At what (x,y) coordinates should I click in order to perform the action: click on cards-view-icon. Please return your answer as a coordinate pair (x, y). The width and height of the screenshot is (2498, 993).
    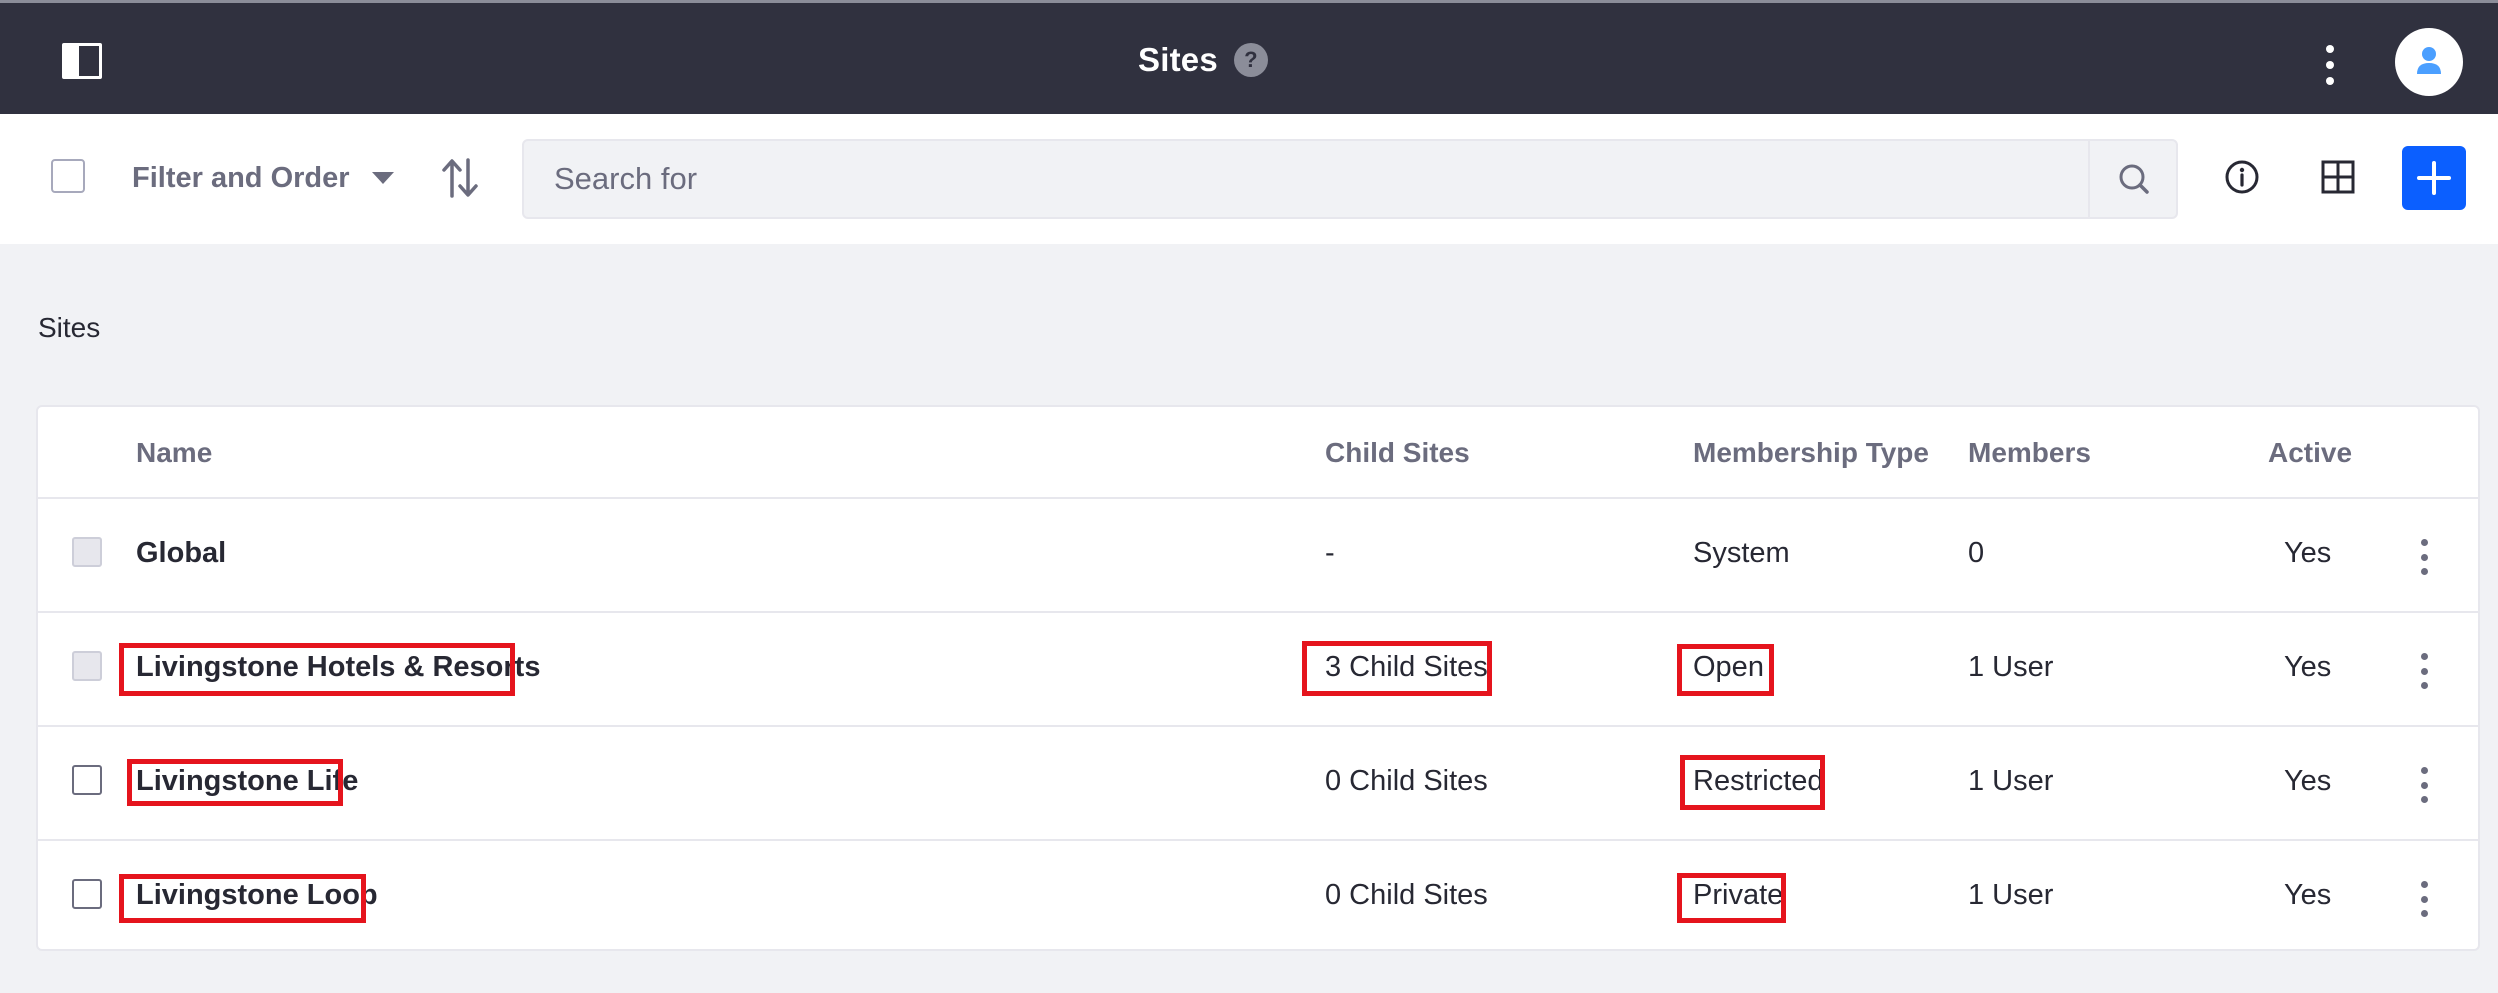
    Looking at the image, I should click on (2338, 177).